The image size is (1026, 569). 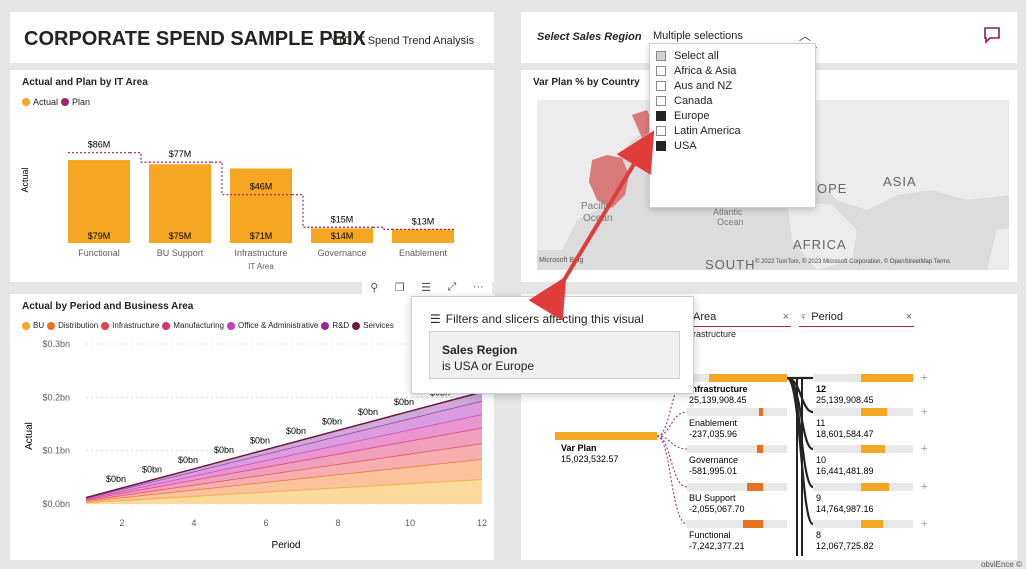 I want to click on tree-col1-header: Area ×, so click(x=742, y=319).